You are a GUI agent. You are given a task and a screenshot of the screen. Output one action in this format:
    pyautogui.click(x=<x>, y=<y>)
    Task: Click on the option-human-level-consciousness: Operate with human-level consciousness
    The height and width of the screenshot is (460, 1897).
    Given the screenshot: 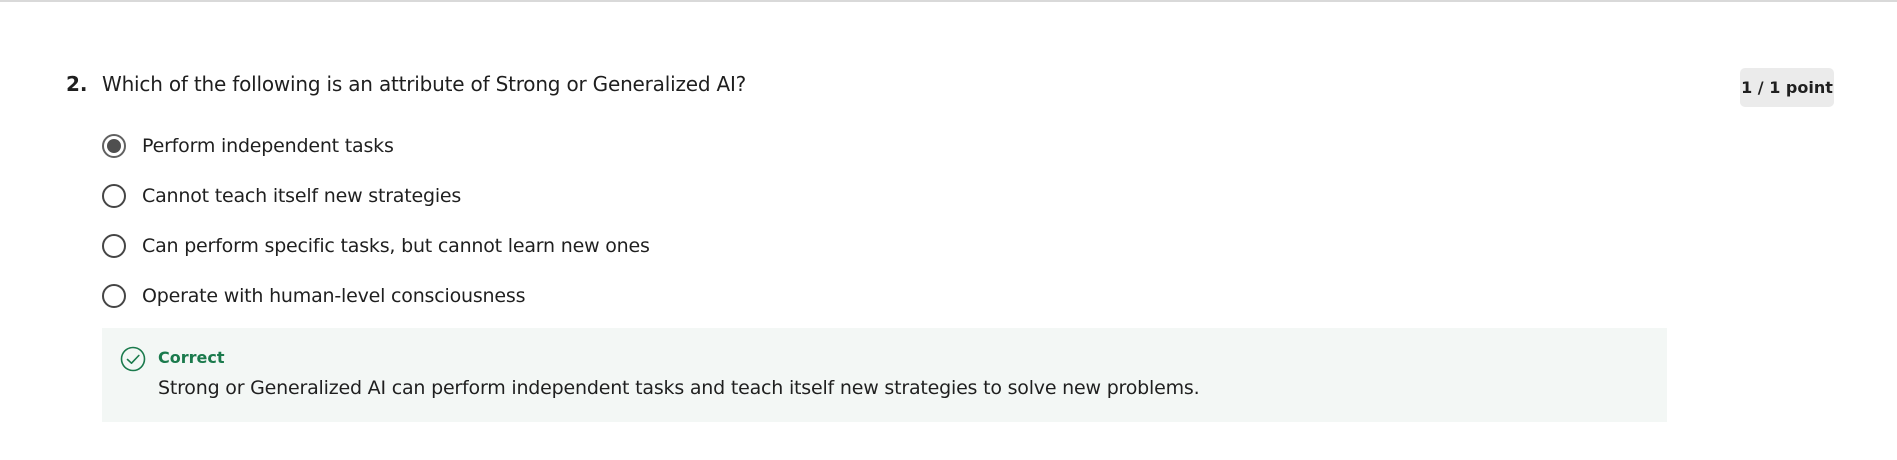 What is the action you would take?
    pyautogui.click(x=313, y=296)
    